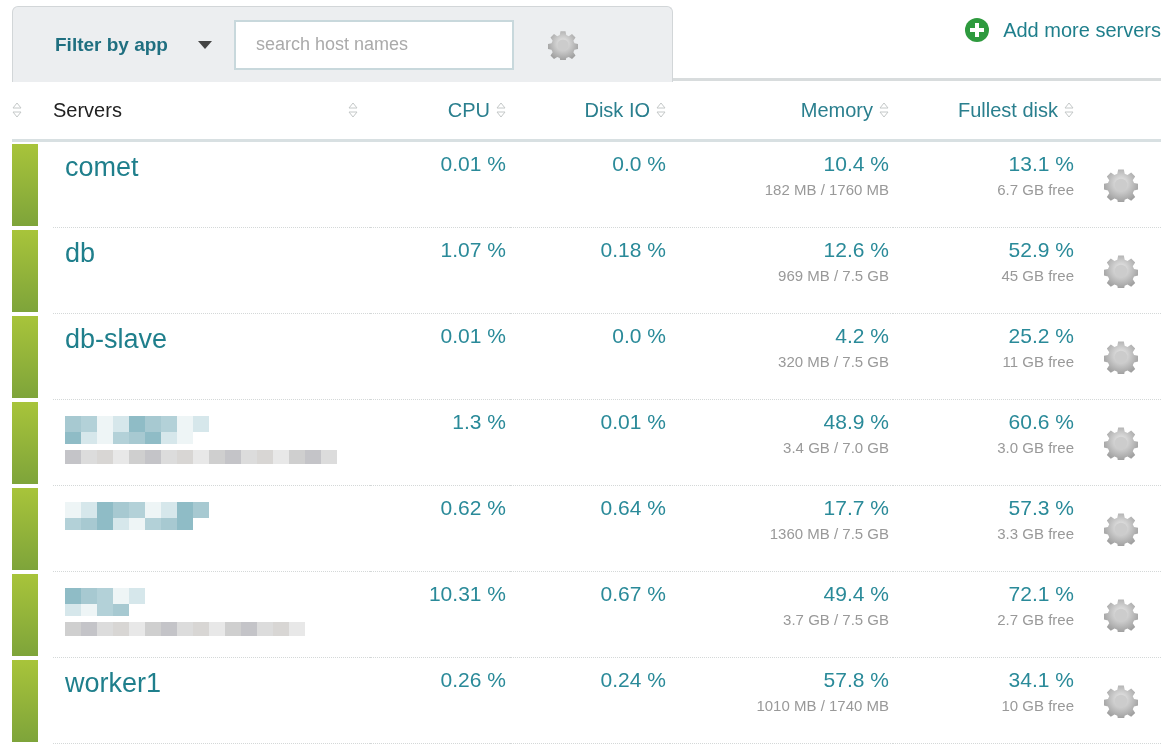 The width and height of the screenshot is (1161, 747). Describe the element at coordinates (633, 508) in the screenshot. I see `disk-io-value: 0.64 %` at that location.